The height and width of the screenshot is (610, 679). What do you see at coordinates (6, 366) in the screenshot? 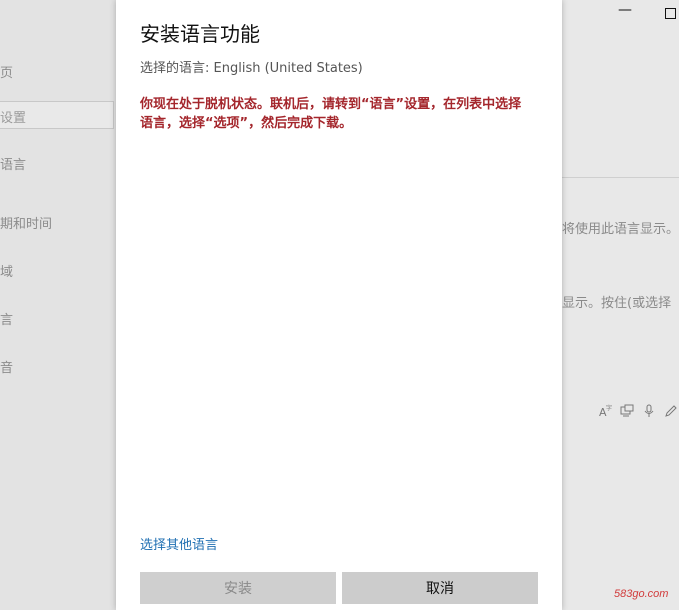
I see `sidebar-item-audio: 音` at bounding box center [6, 366].